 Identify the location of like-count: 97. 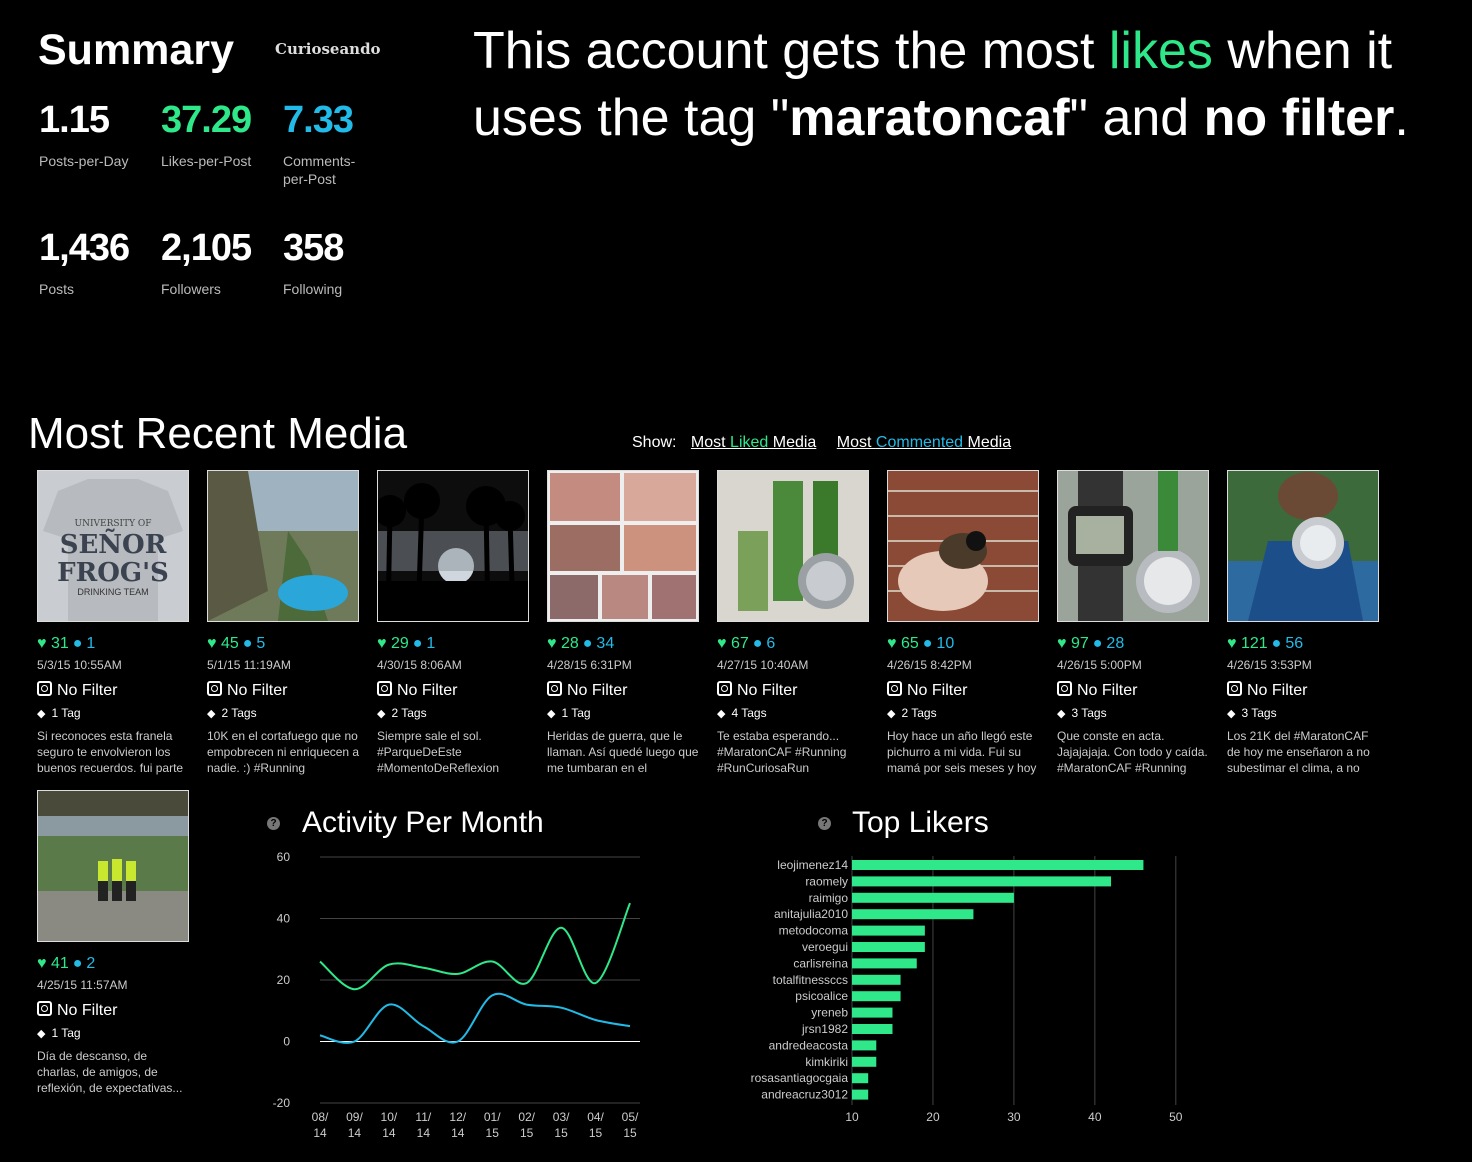
(1079, 643).